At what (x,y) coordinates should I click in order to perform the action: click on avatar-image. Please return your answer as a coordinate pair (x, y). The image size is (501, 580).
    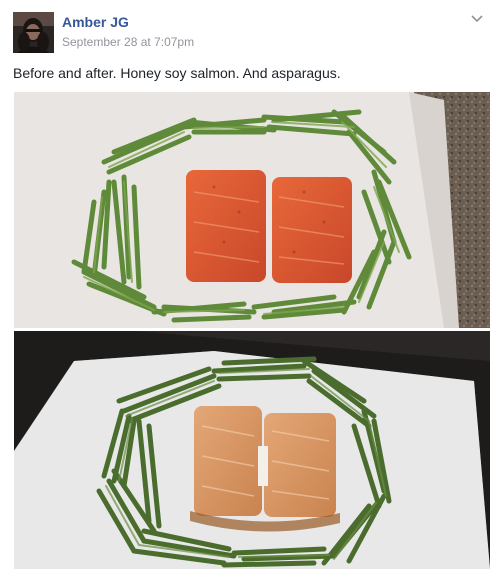
    Looking at the image, I should click on (33, 32).